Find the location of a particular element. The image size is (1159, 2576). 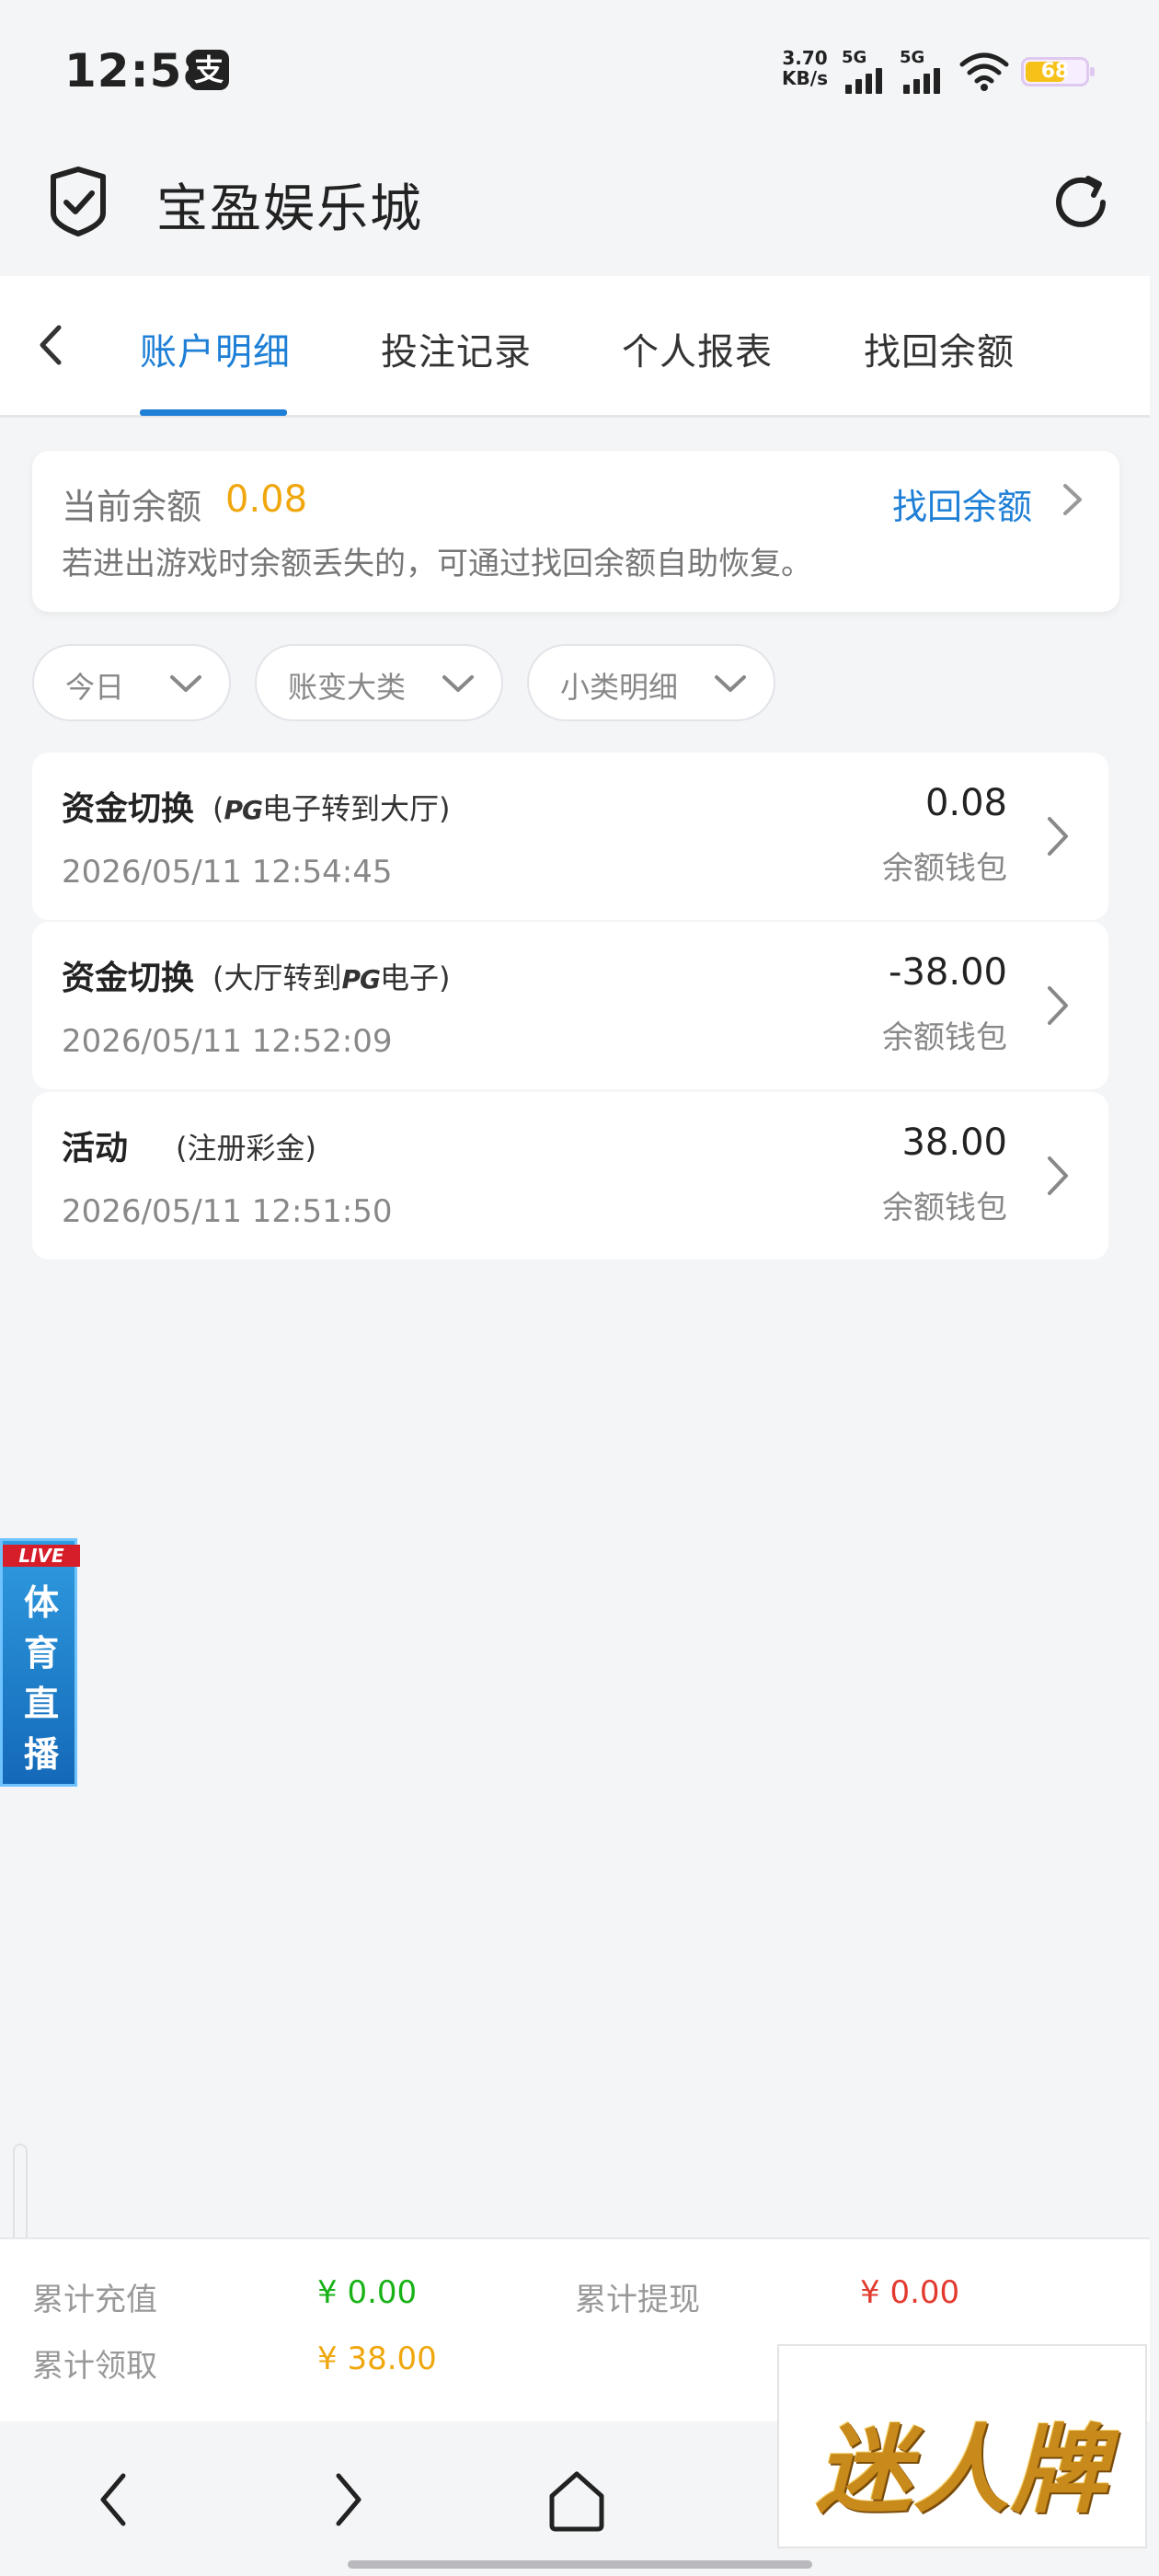

balance-card: 当前余额 0.08 找回余额 若进出游戏时余额丢失的，可通过找回余额自助恢复。 is located at coordinates (575, 531).